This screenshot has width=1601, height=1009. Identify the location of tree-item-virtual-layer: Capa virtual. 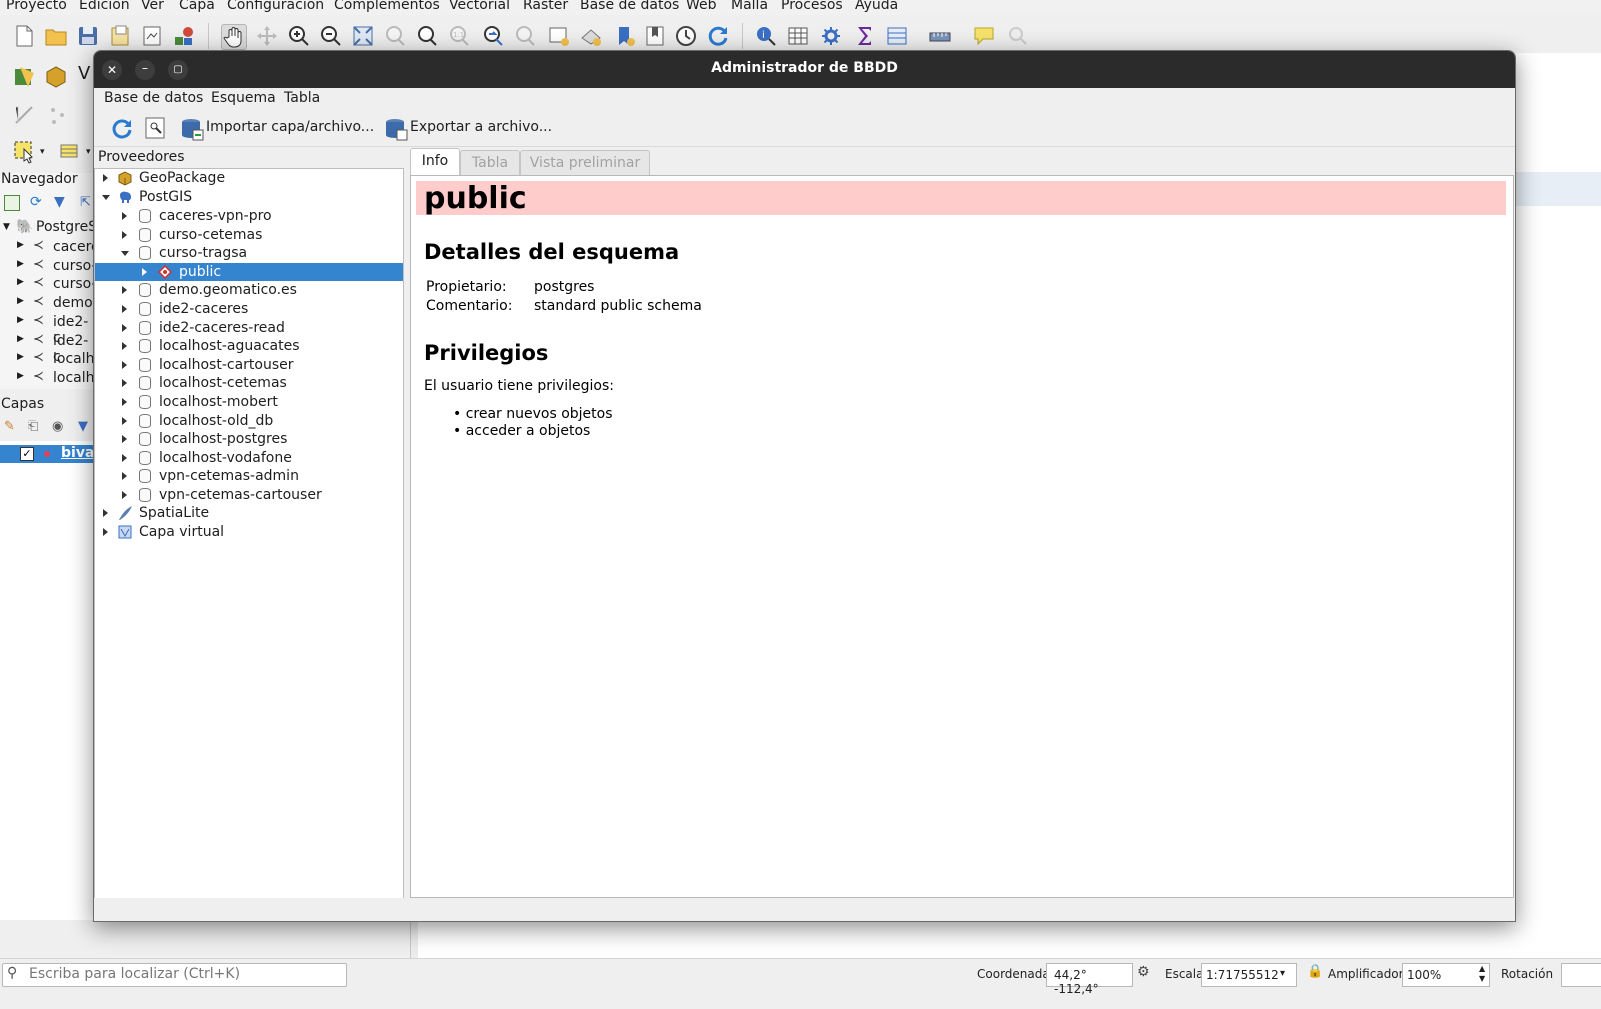
(249, 532).